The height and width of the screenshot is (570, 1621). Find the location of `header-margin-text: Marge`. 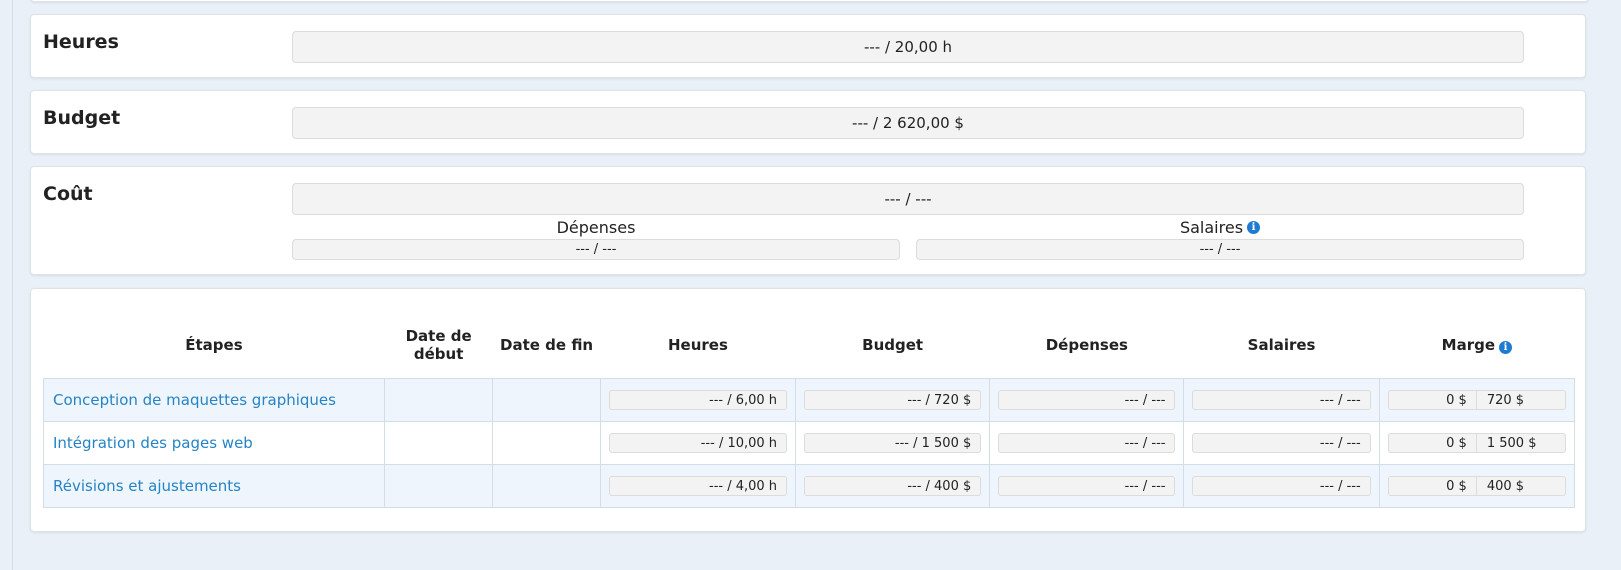

header-margin-text: Marge is located at coordinates (1468, 345).